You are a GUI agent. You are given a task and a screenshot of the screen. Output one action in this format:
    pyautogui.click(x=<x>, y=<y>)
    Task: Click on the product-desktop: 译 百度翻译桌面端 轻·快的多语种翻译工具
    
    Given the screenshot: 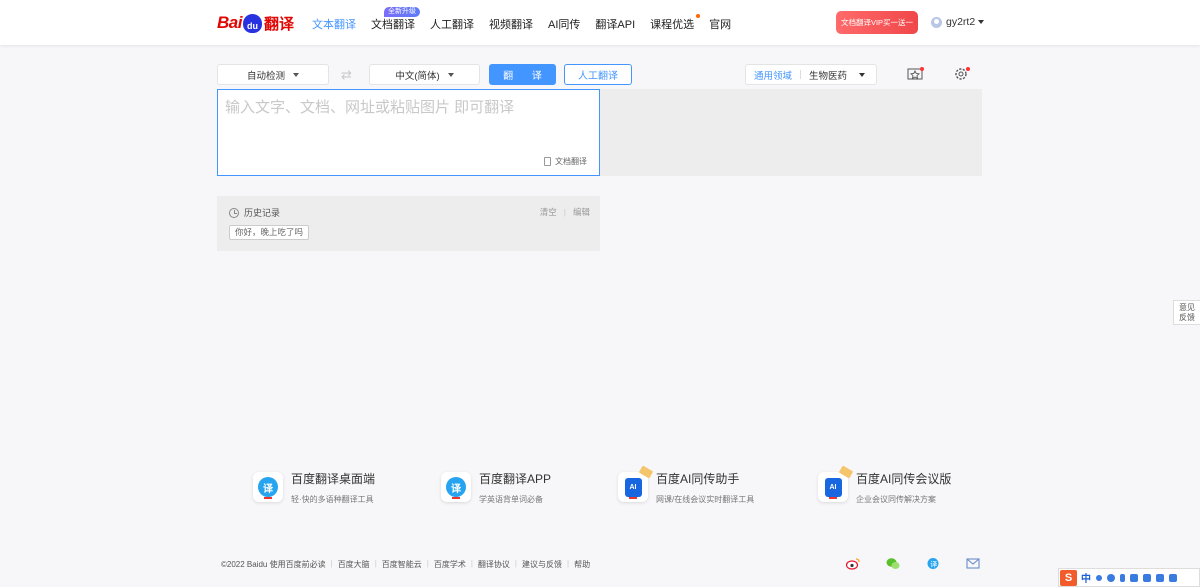 What is the action you would take?
    pyautogui.click(x=314, y=488)
    